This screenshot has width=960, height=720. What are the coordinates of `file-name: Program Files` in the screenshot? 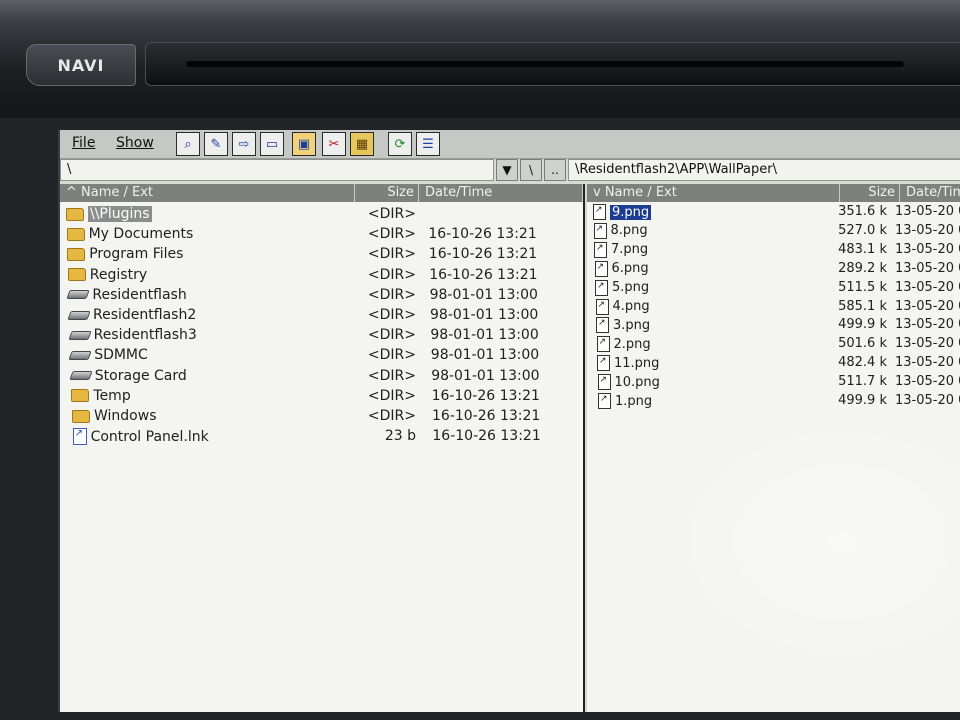 It's located at (136, 254).